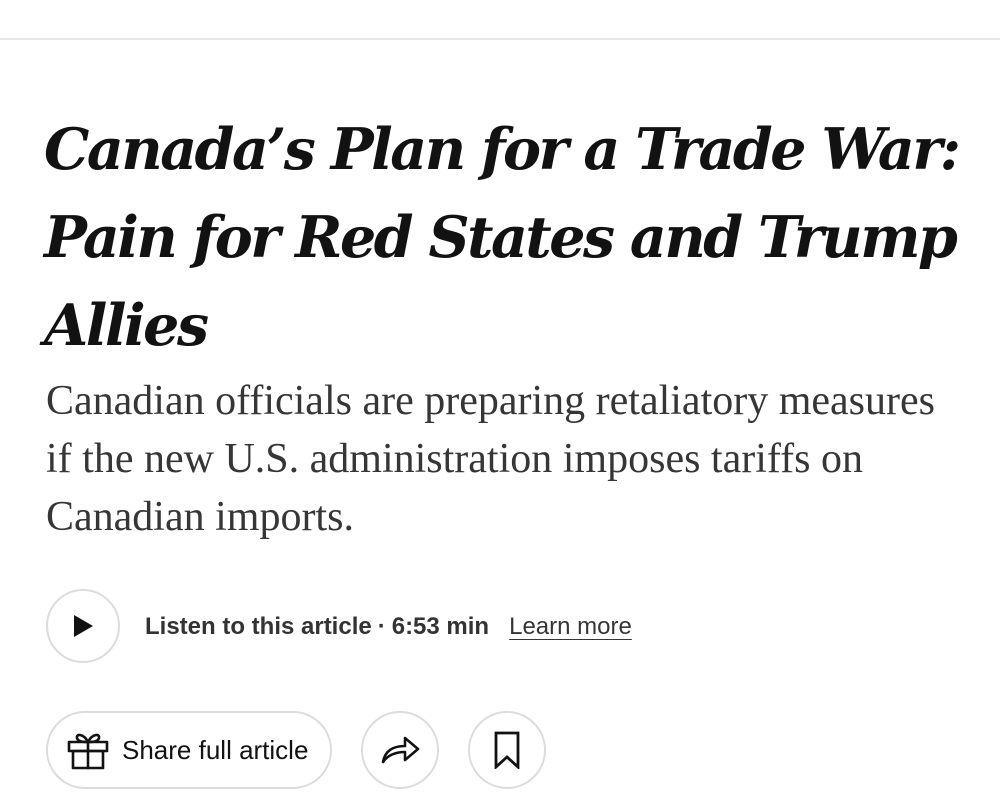  Describe the element at coordinates (500, 39) in the screenshot. I see `top-divider` at that location.